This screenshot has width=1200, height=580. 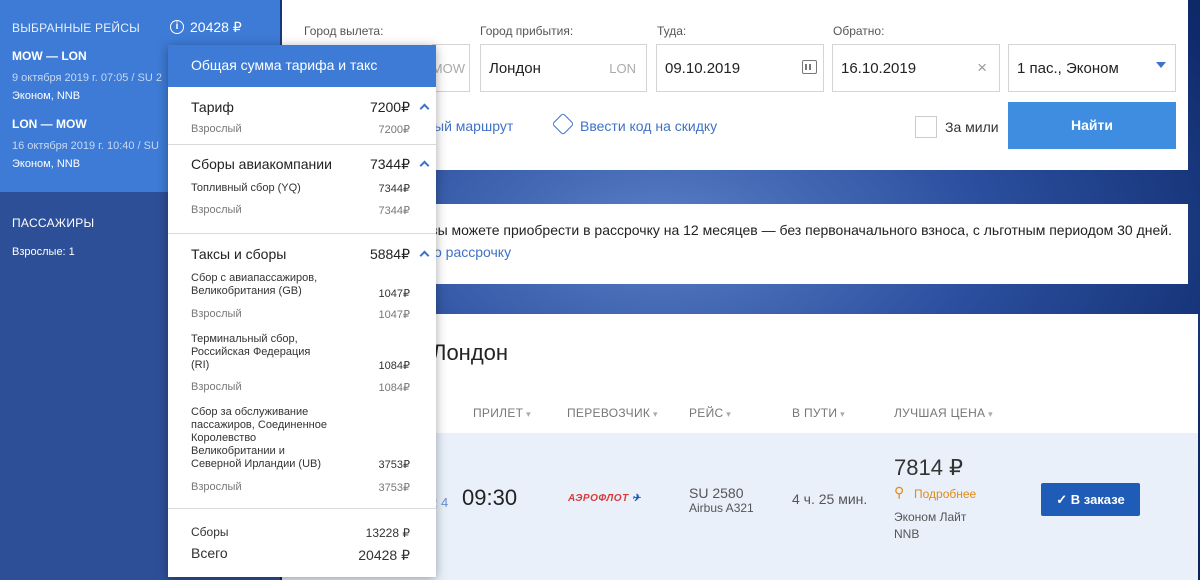 What do you see at coordinates (210, 532) in the screenshot?
I see `fees-label: Сборы` at bounding box center [210, 532].